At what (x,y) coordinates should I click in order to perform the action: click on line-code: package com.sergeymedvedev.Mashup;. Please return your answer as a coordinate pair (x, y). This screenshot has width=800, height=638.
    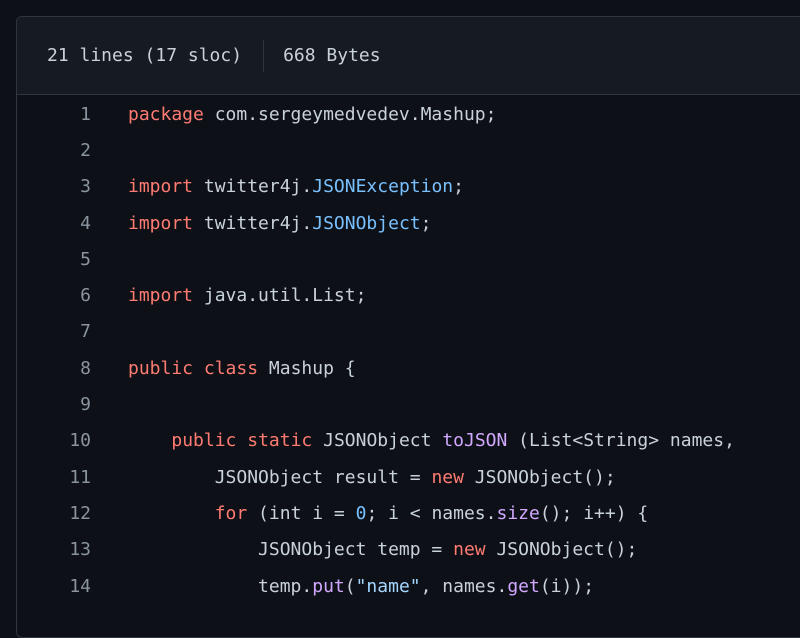
    Looking at the image, I should click on (293, 114).